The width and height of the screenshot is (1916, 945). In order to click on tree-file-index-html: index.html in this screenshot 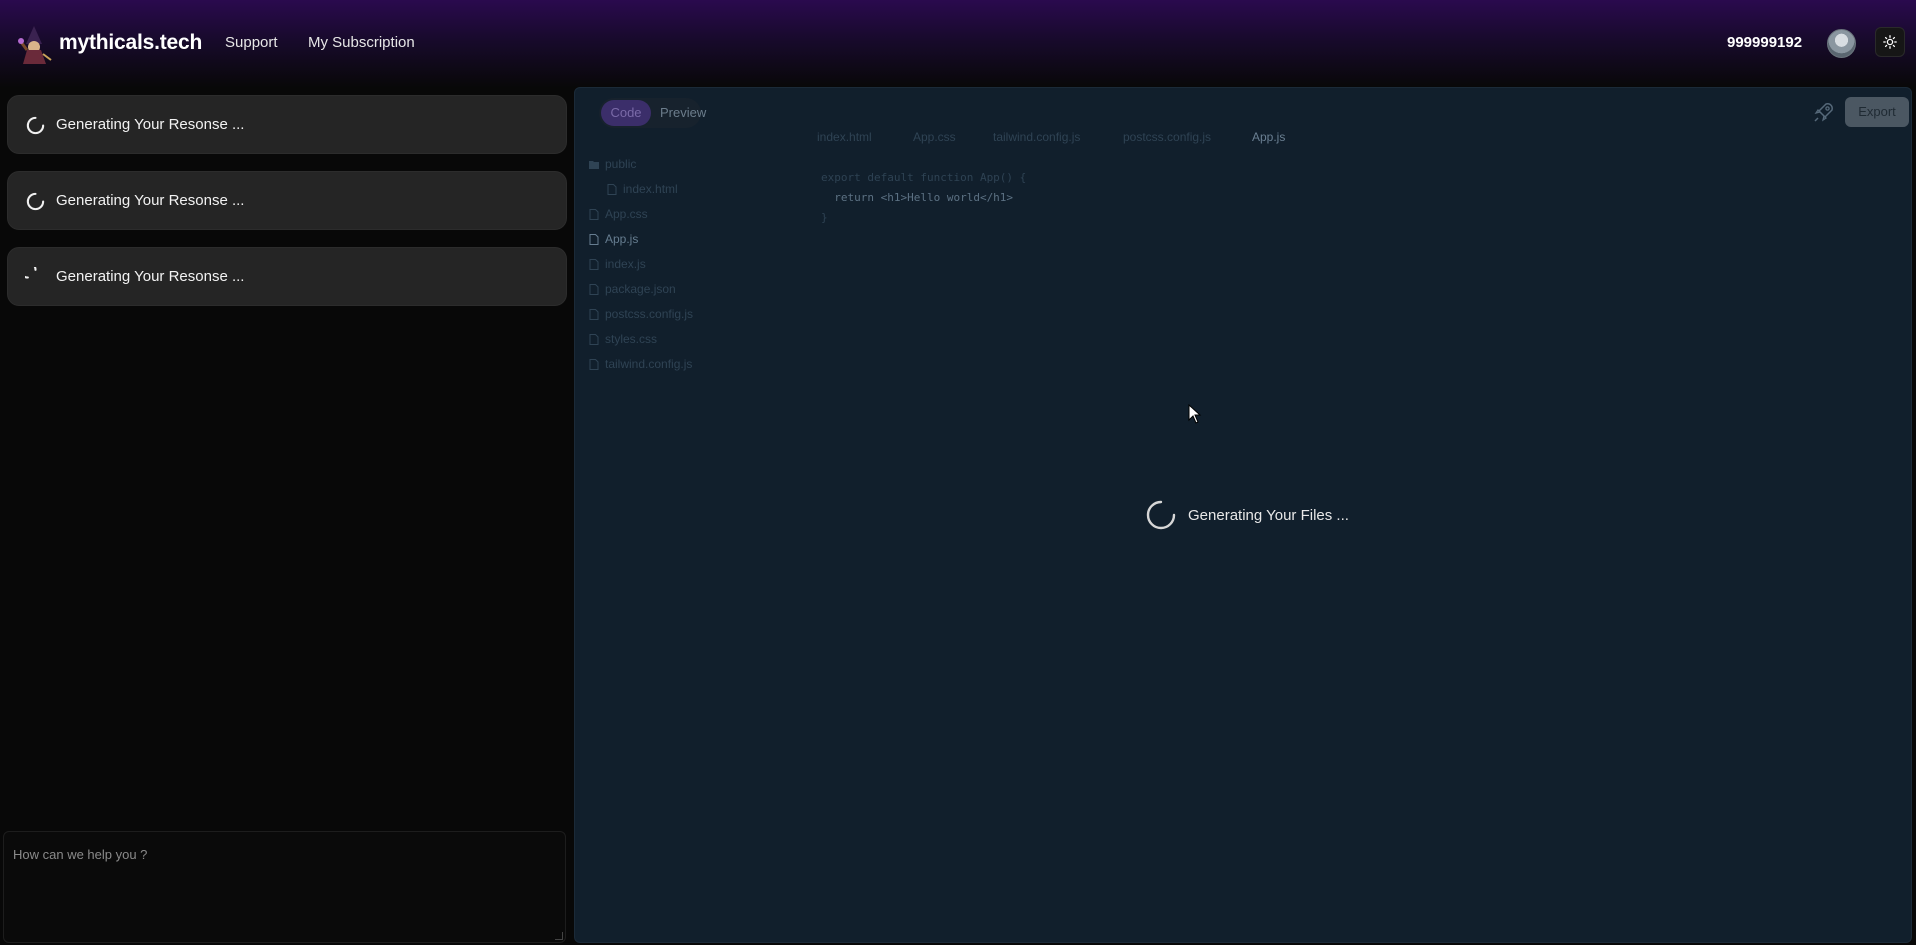, I will do `click(642, 189)`.